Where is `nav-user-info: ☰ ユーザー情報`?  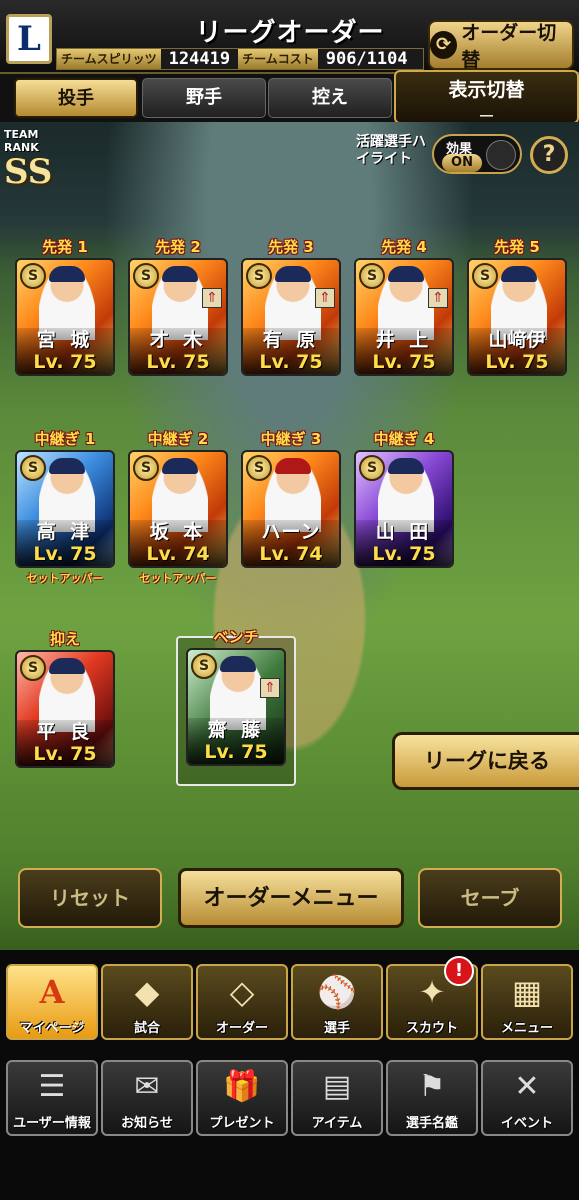 nav-user-info: ☰ ユーザー情報 is located at coordinates (52, 1098).